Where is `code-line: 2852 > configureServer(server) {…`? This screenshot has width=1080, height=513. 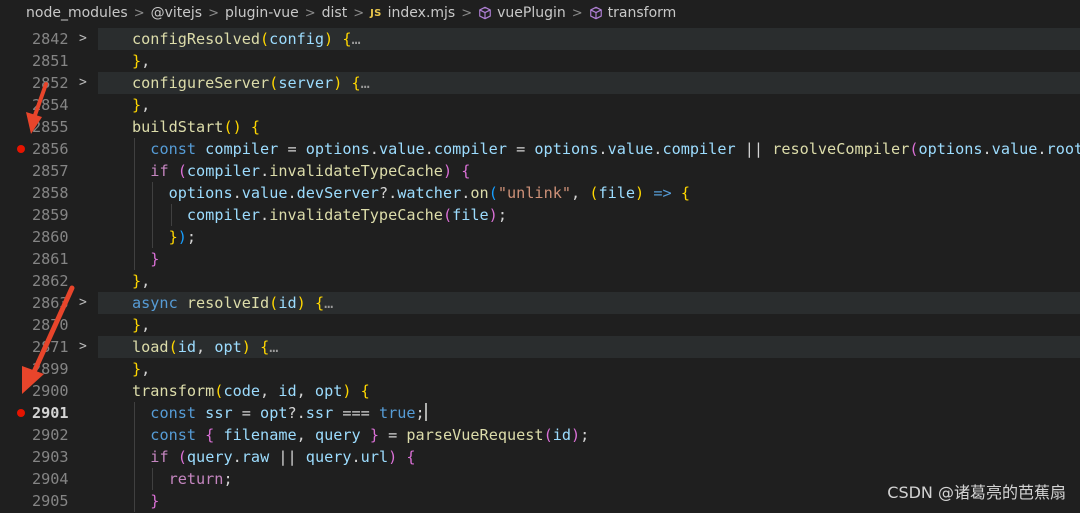 code-line: 2852 > configureServer(server) {… is located at coordinates (540, 83).